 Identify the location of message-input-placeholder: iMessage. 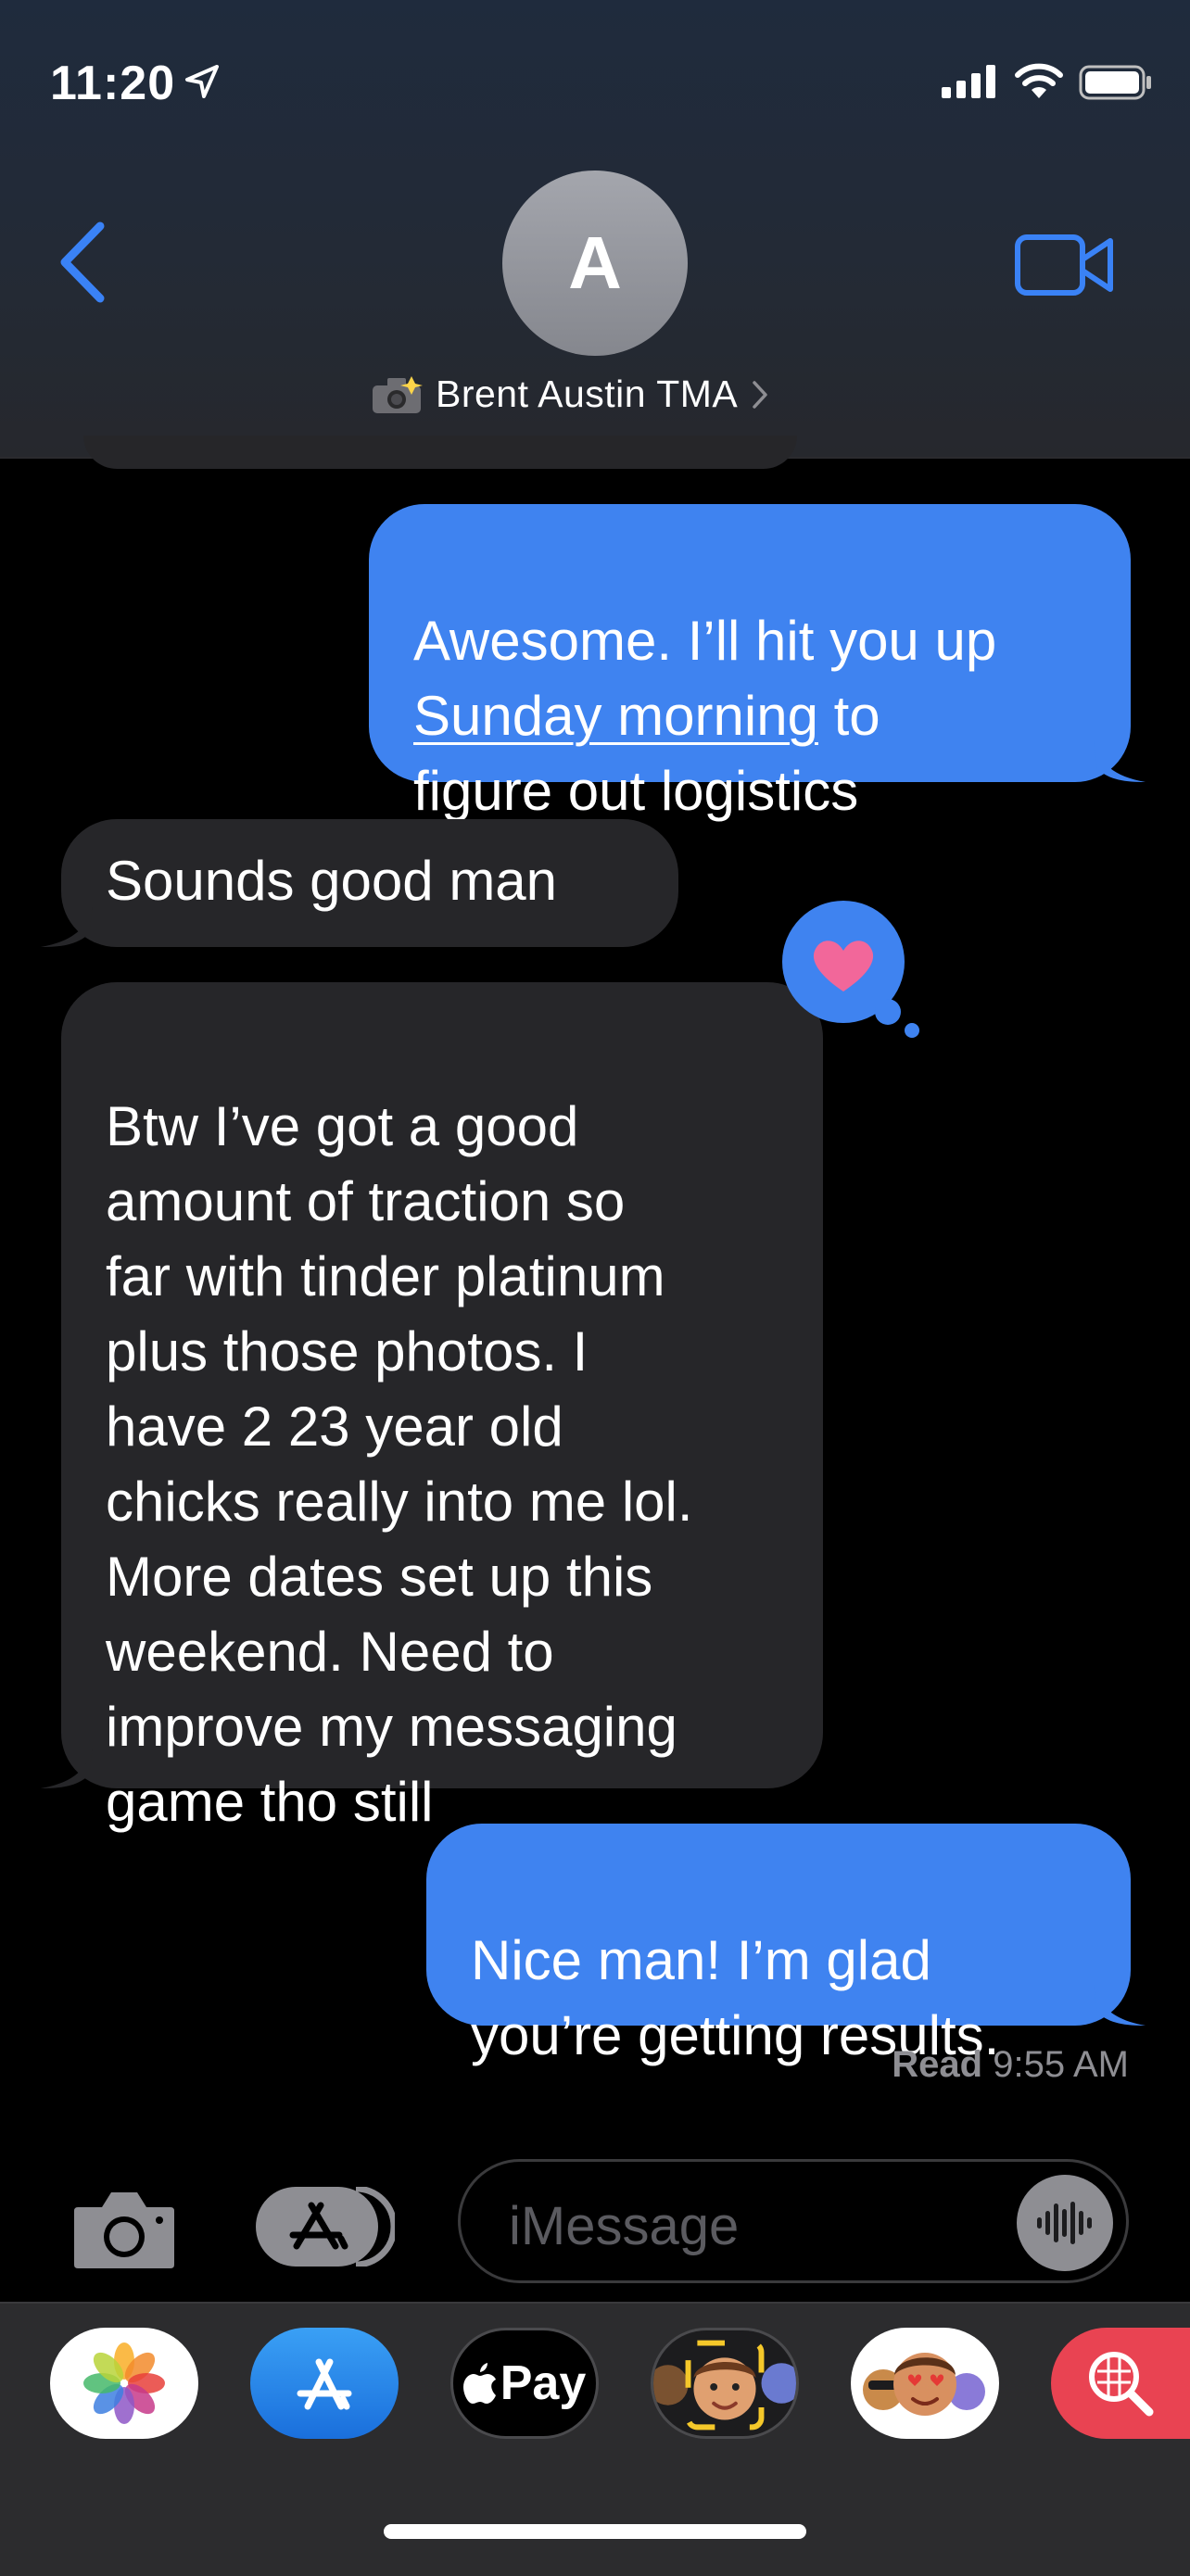
(624, 2226).